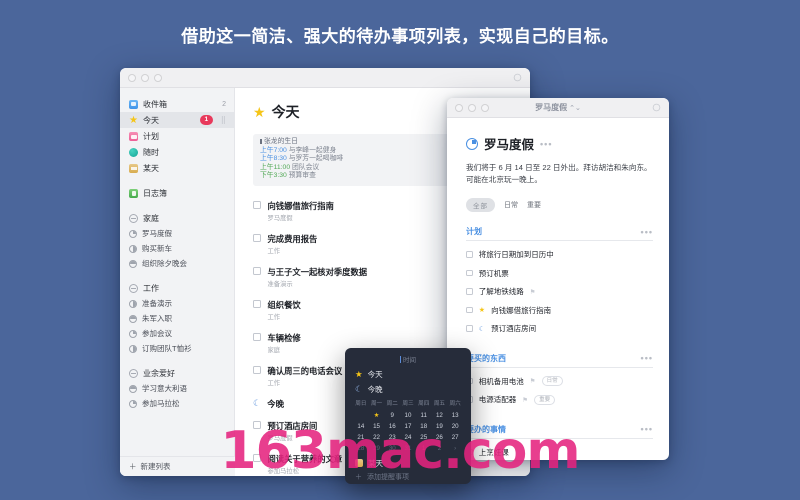 The image size is (800, 500). What do you see at coordinates (177, 388) in the screenshot?
I see `sidebar-project-italian: 学习意大利语` at bounding box center [177, 388].